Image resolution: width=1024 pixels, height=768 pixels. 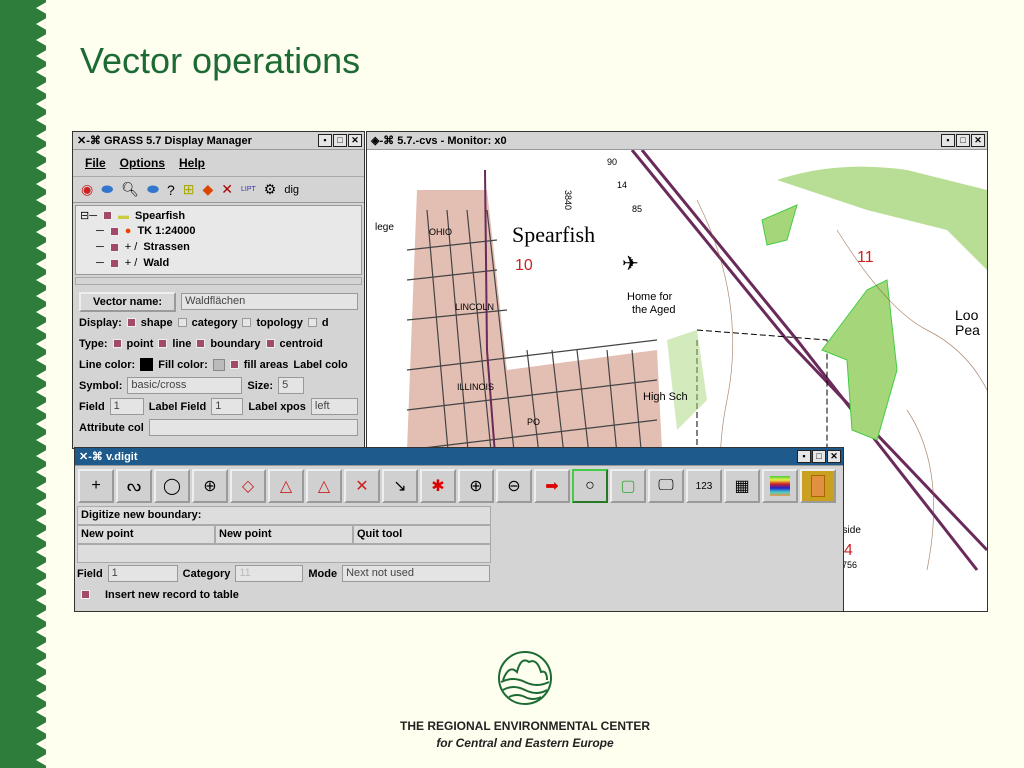 I want to click on option-label: topology, so click(x=279, y=322).